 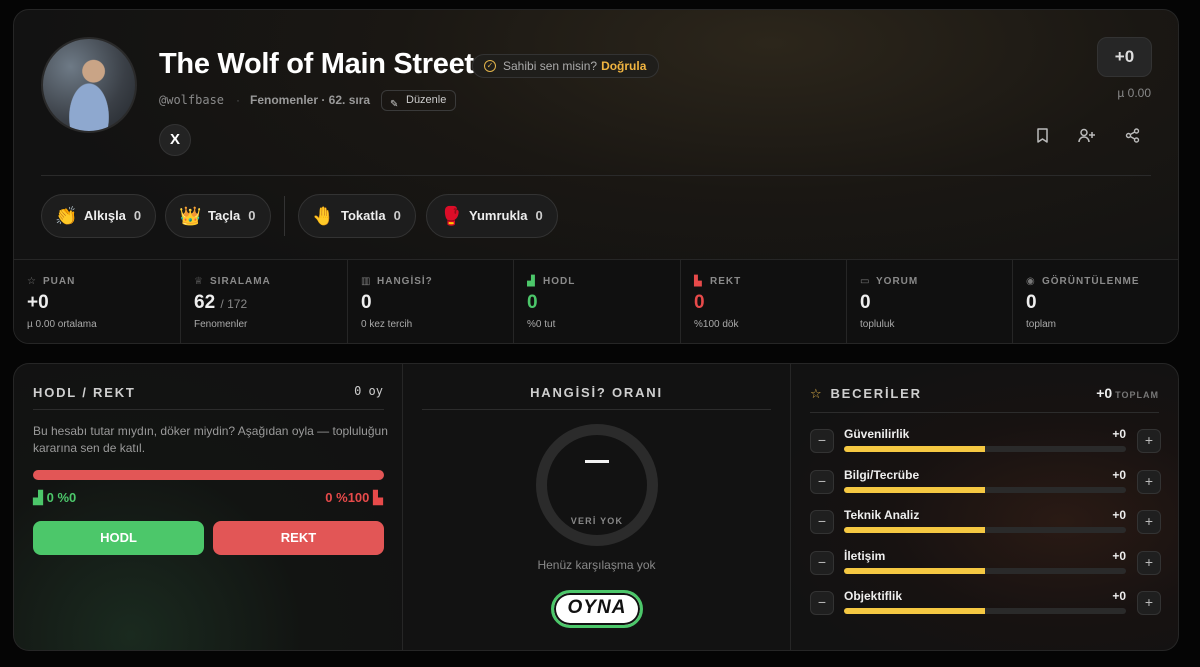 I want to click on stat-hangisi: ▥ HANGİSİ? 0 0 kez tercih, so click(x=430, y=301).